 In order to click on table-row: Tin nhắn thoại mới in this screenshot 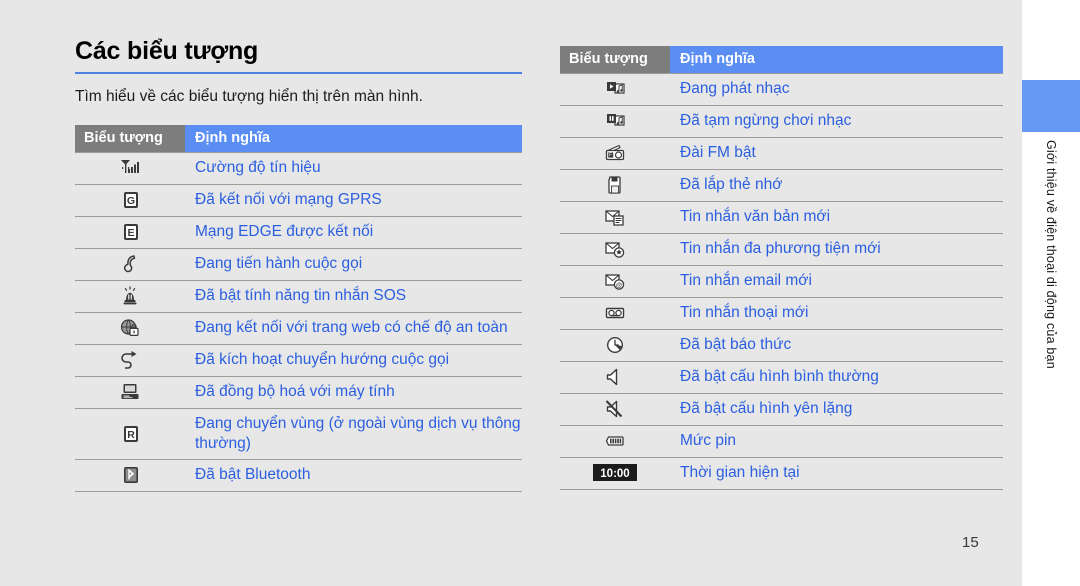, I will do `click(781, 313)`.